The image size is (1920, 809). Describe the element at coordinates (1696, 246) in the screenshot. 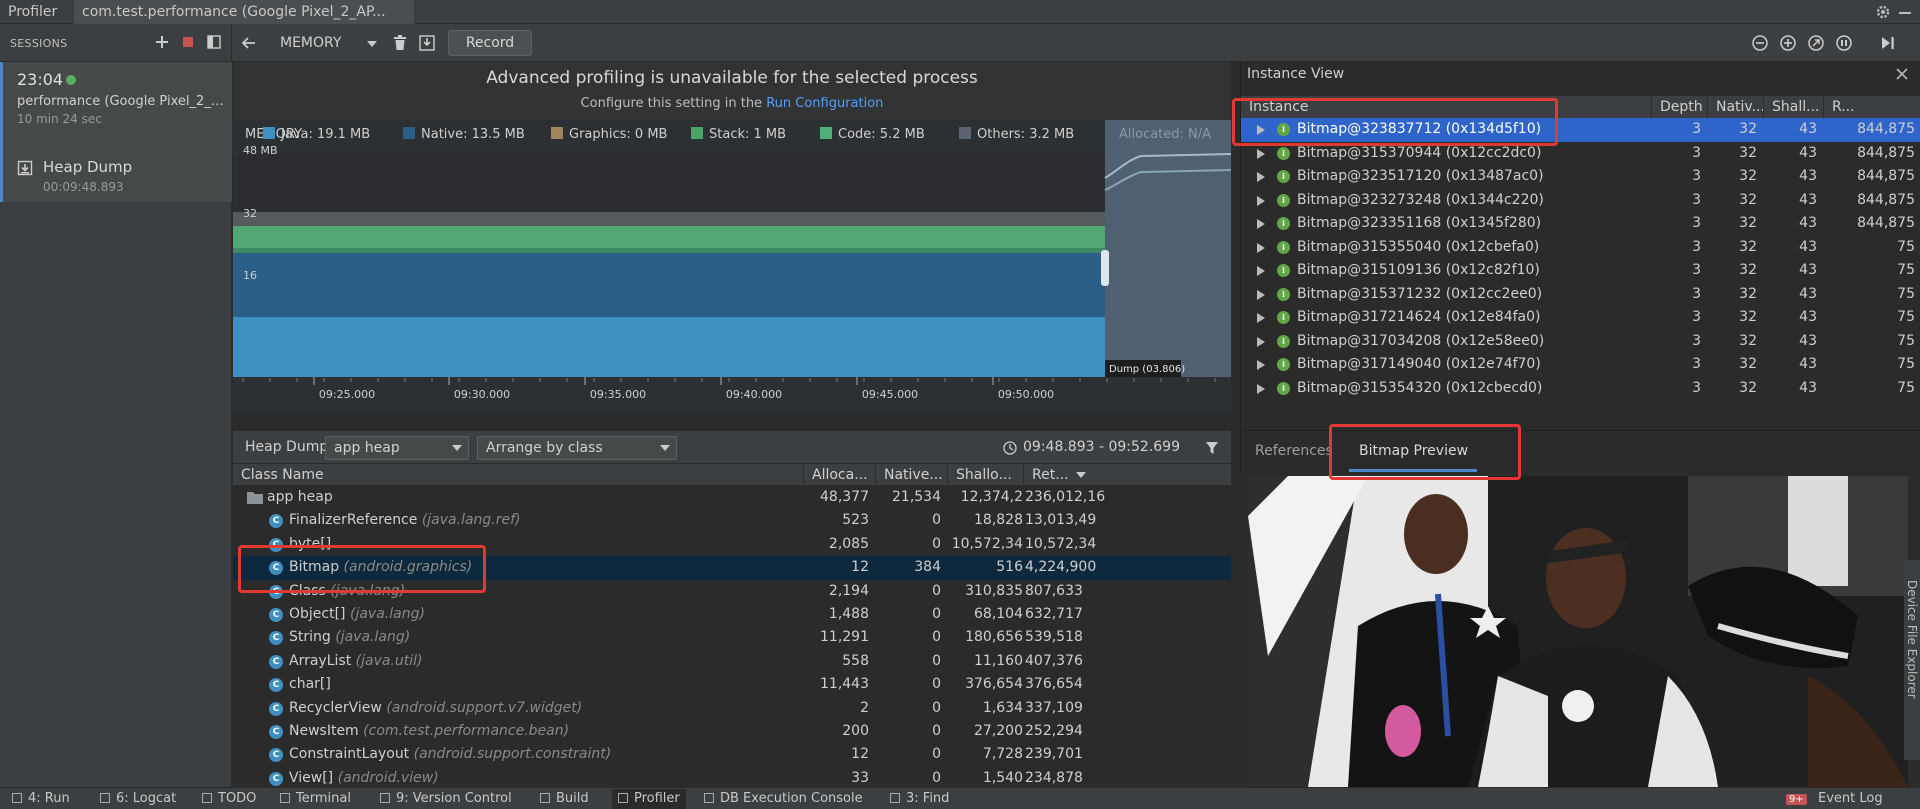

I see `instance-depth: 3` at that location.